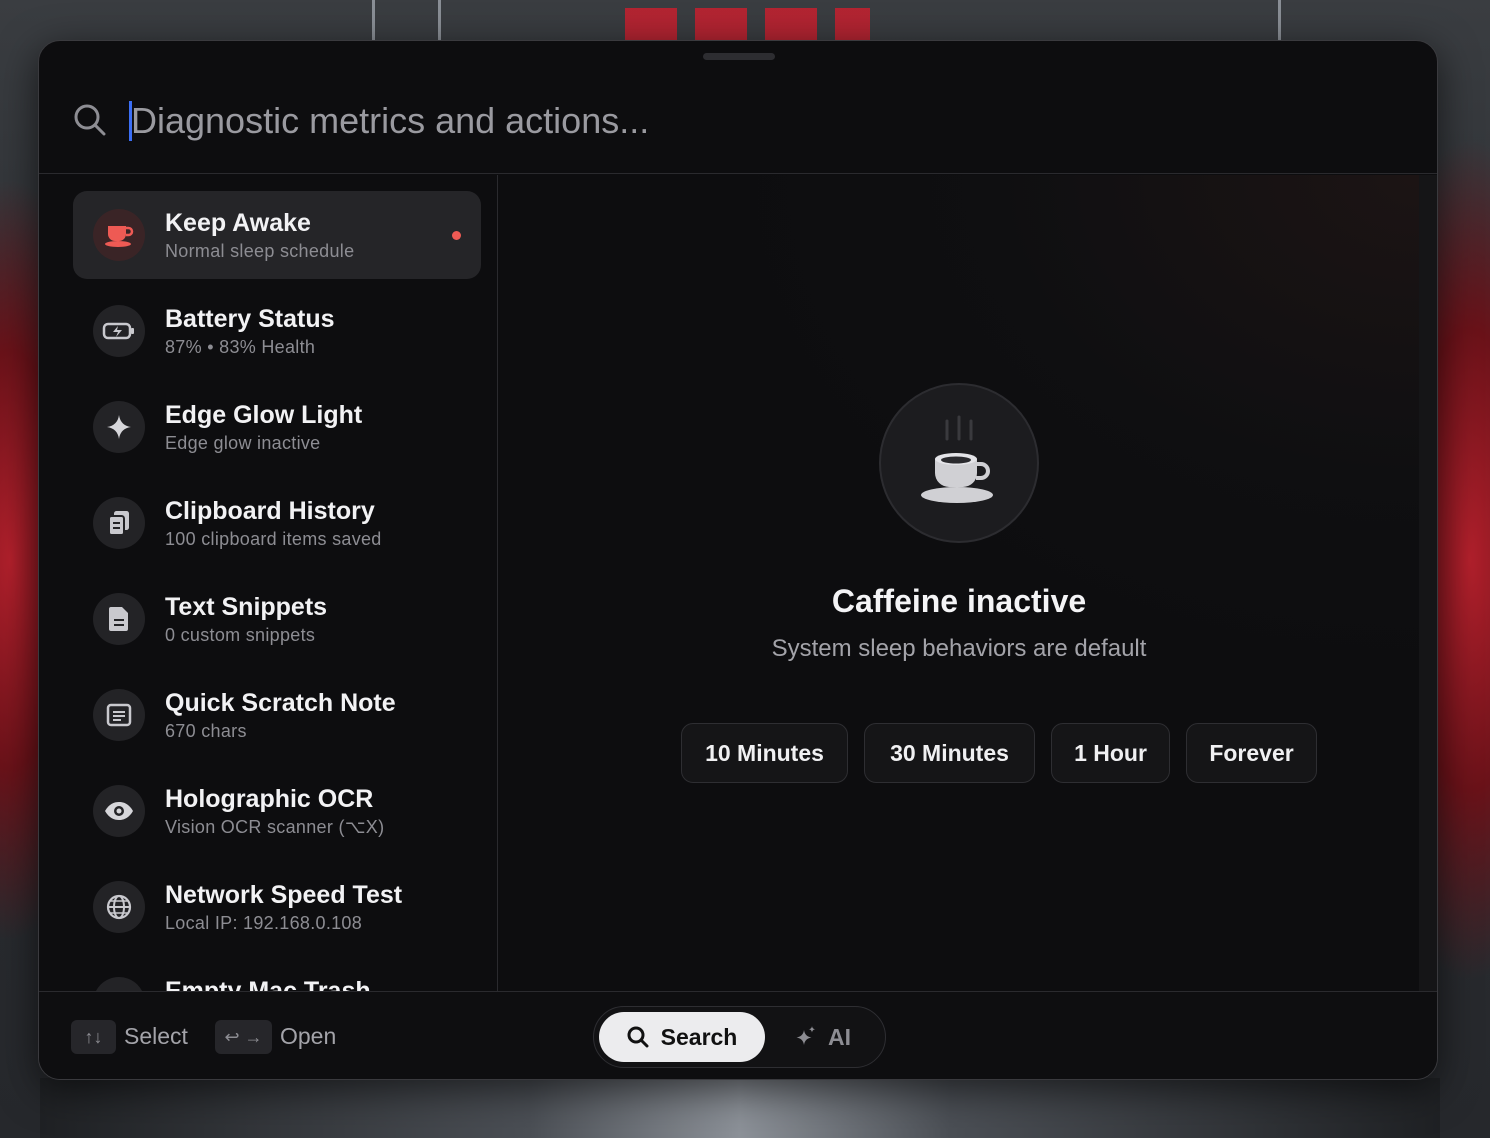 The height and width of the screenshot is (1138, 1490). What do you see at coordinates (806, 1035) in the screenshot?
I see `sparkles-icon` at bounding box center [806, 1035].